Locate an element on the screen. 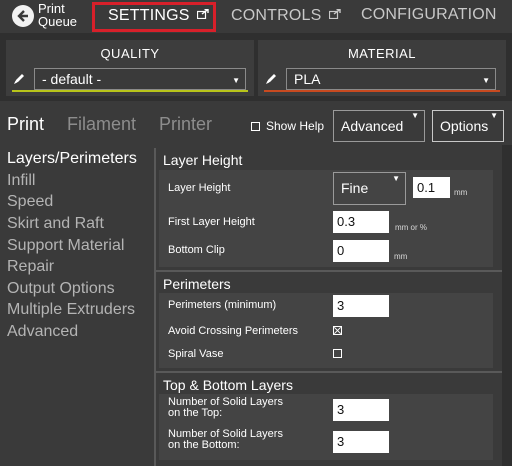  nav-item-output-options: Output Options is located at coordinates (61, 289).